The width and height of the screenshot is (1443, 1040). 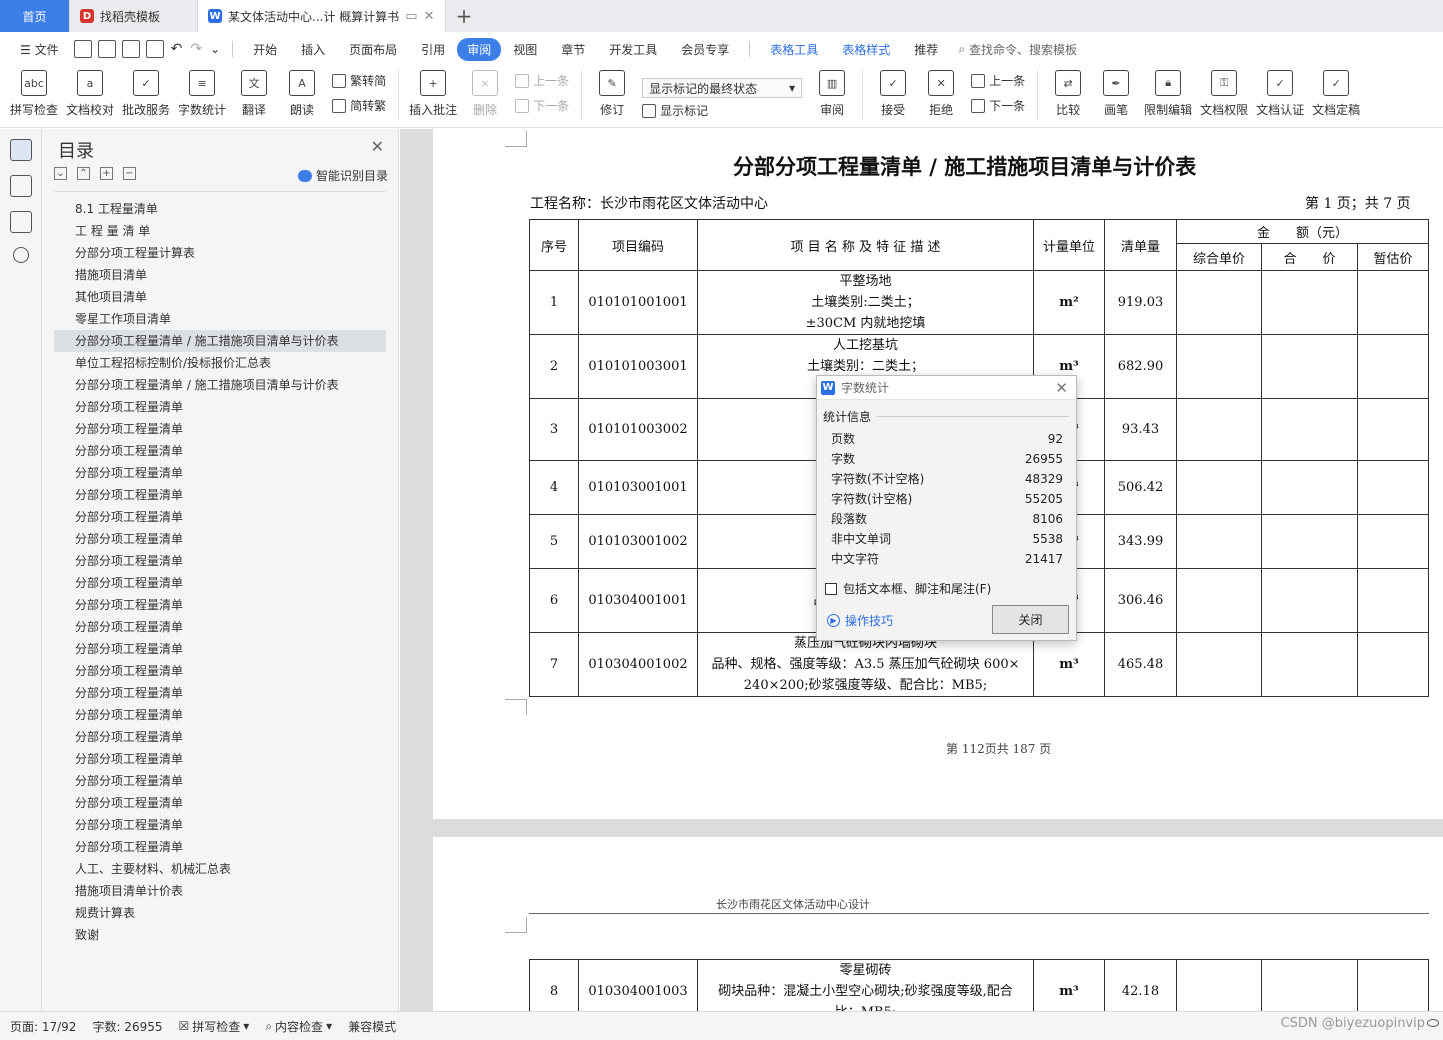 I want to click on toc-item: 分部分项工程量计算表, so click(x=220, y=253).